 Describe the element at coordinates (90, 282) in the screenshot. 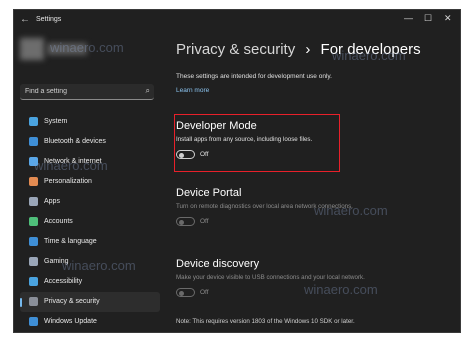

I see `sidebar-item-accessibility: Accessibility` at that location.